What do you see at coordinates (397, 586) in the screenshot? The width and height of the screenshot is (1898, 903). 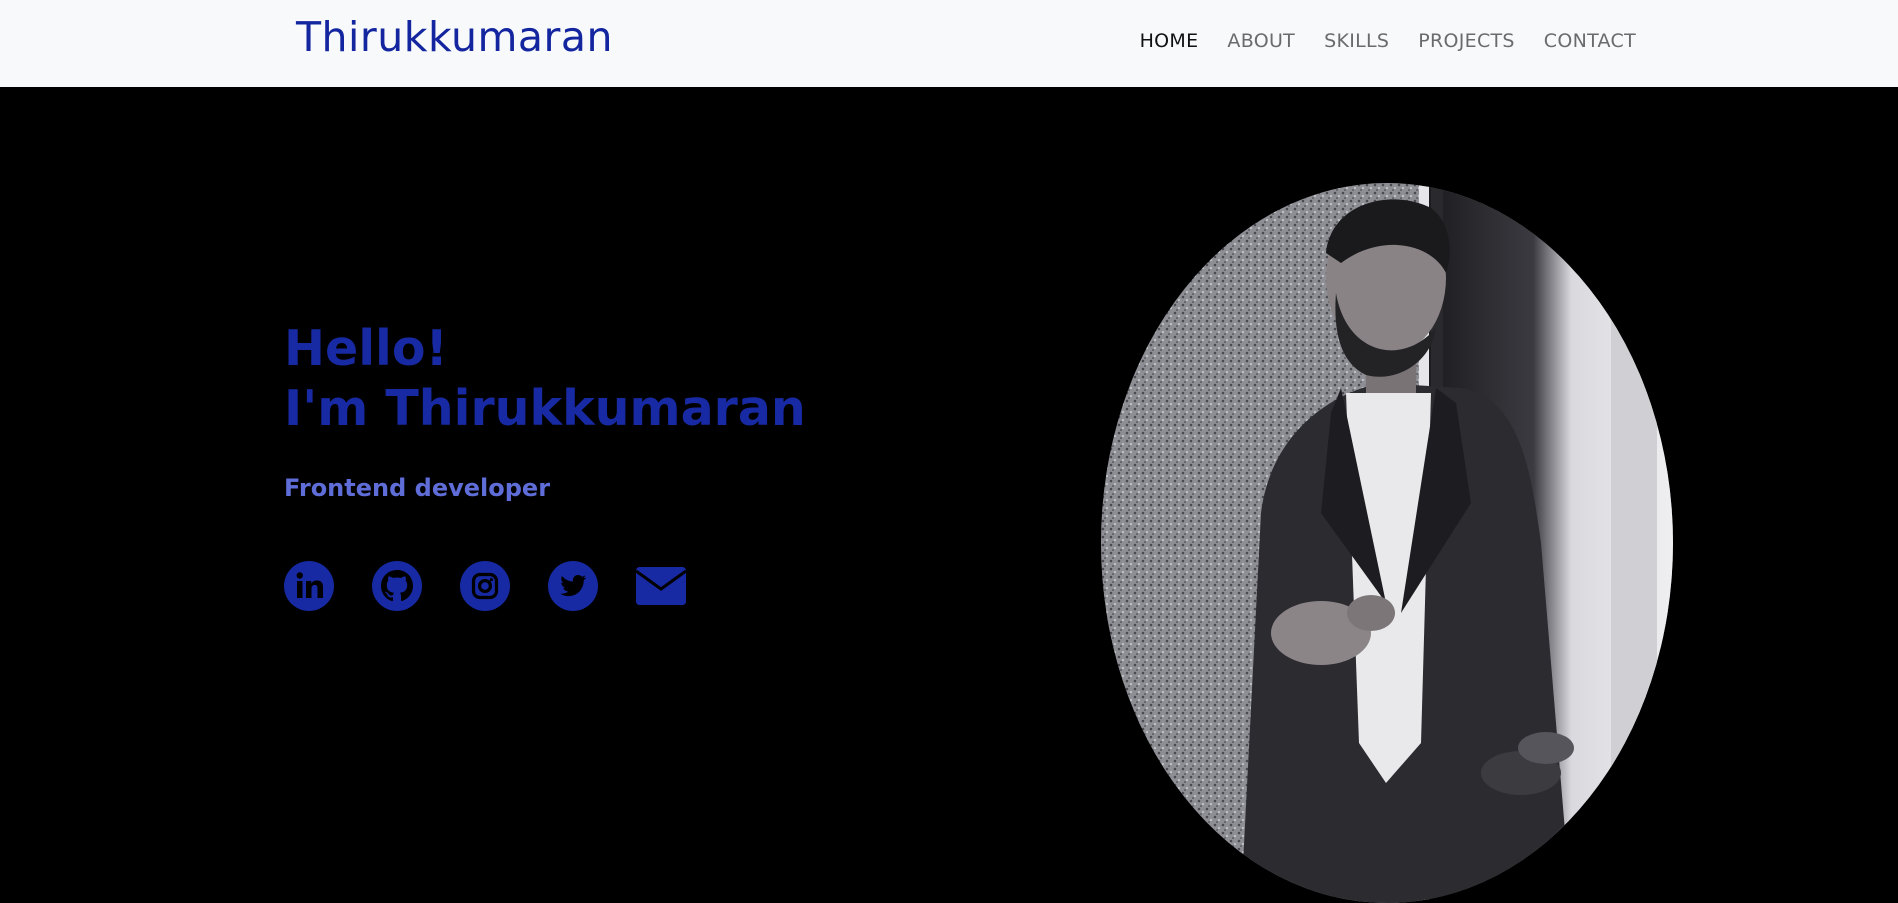 I see `github-icon` at bounding box center [397, 586].